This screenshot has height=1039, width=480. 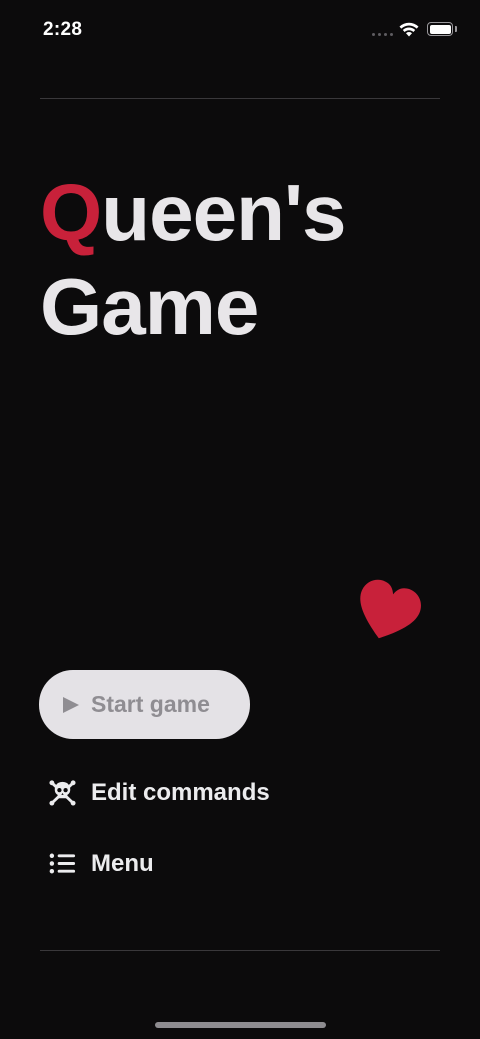 I want to click on wifi-icon, so click(x=409, y=29).